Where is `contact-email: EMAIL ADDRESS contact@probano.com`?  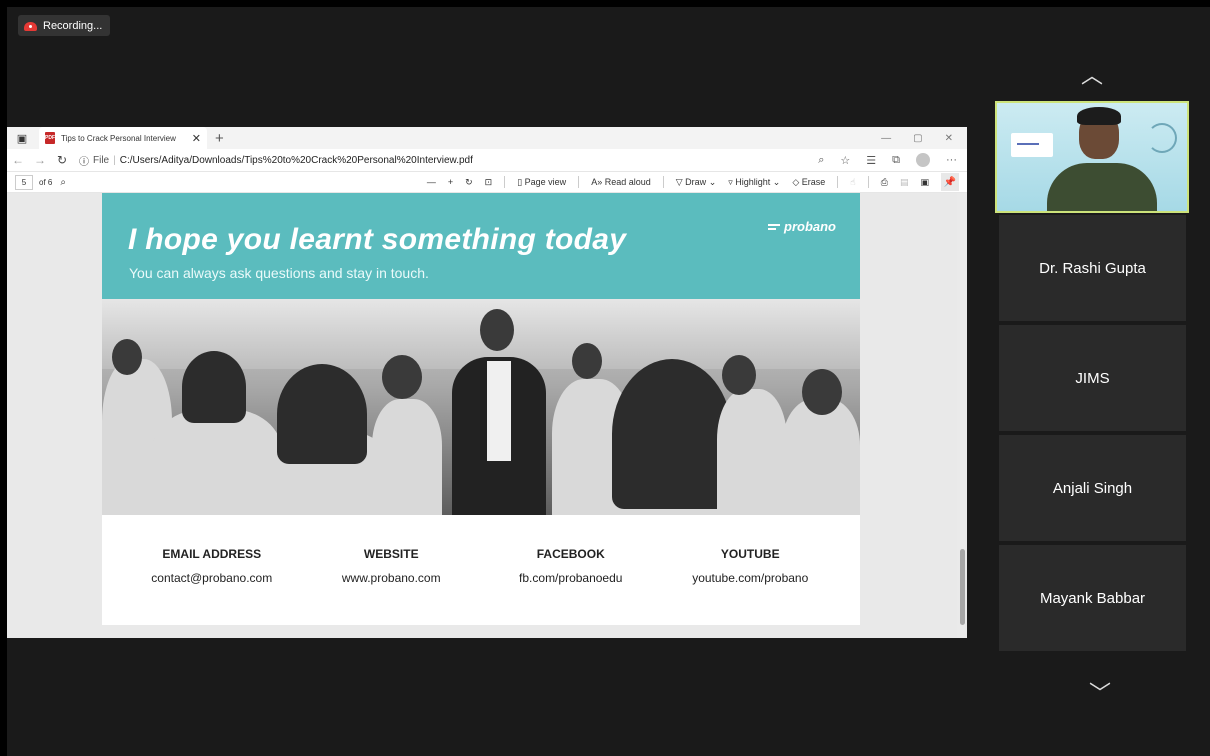 contact-email: EMAIL ADDRESS contact@probano.com is located at coordinates (212, 586).